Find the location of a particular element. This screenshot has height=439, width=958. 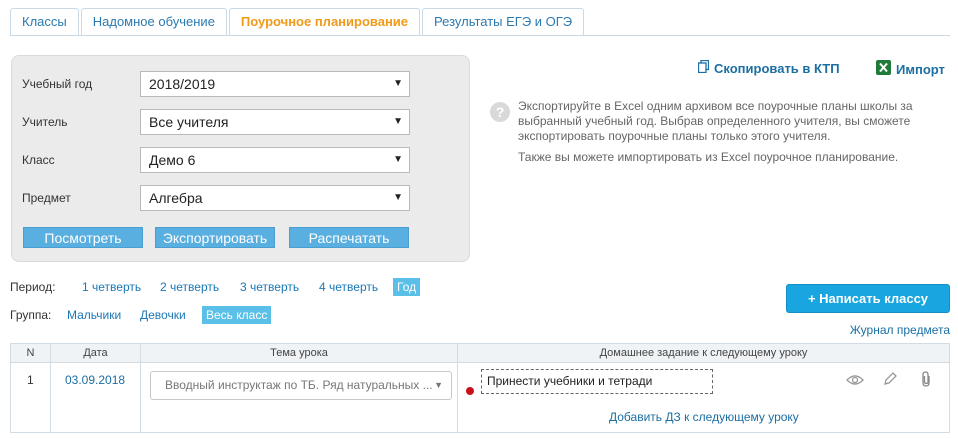

question-icon: ? is located at coordinates (500, 112).